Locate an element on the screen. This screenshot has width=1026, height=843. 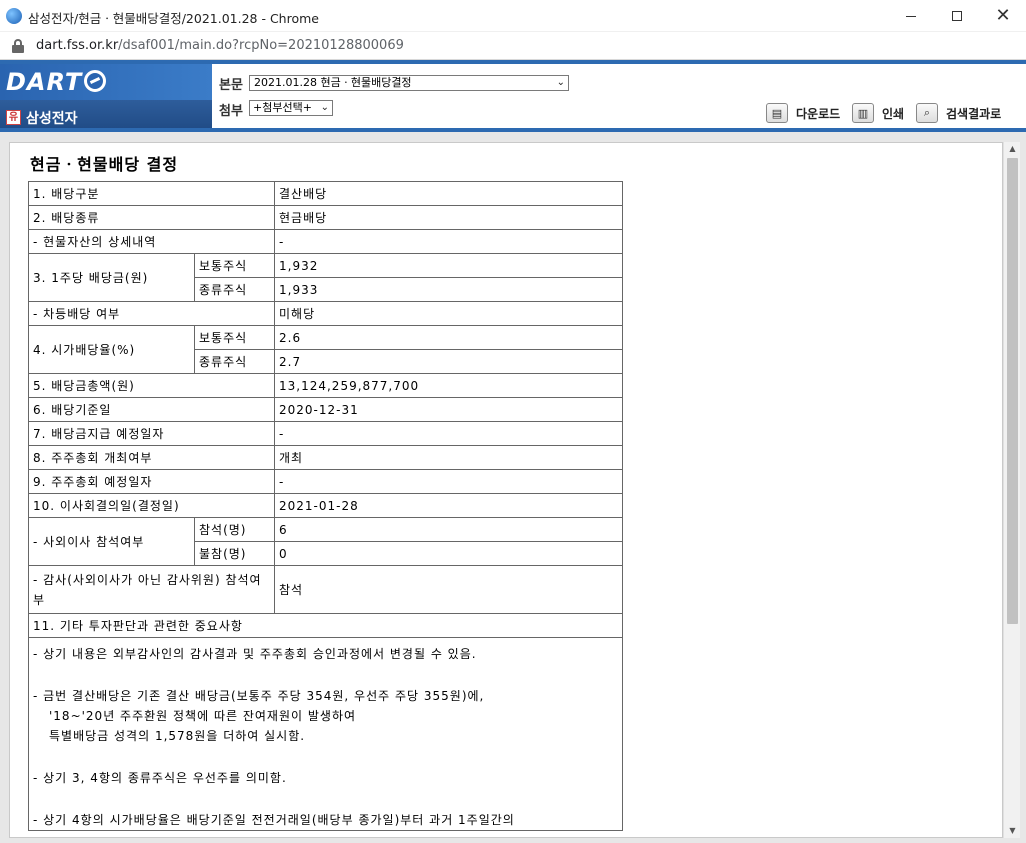
row-label: - 사외이사 참석여부 is located at coordinates (111, 541).